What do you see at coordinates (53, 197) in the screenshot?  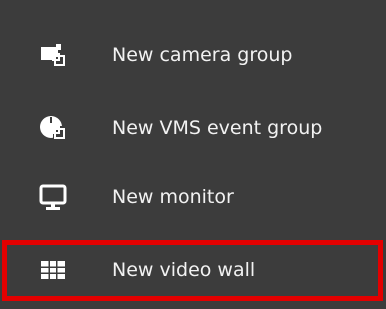 I see `monitor-icon` at bounding box center [53, 197].